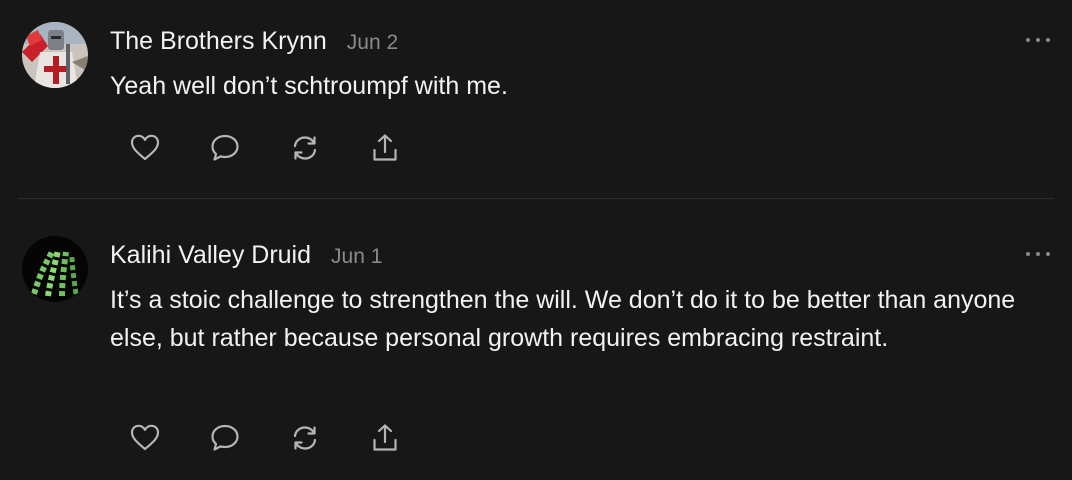 The height and width of the screenshot is (480, 1072). I want to click on comment-header: The Brothers Krynn Jun 2, so click(254, 41).